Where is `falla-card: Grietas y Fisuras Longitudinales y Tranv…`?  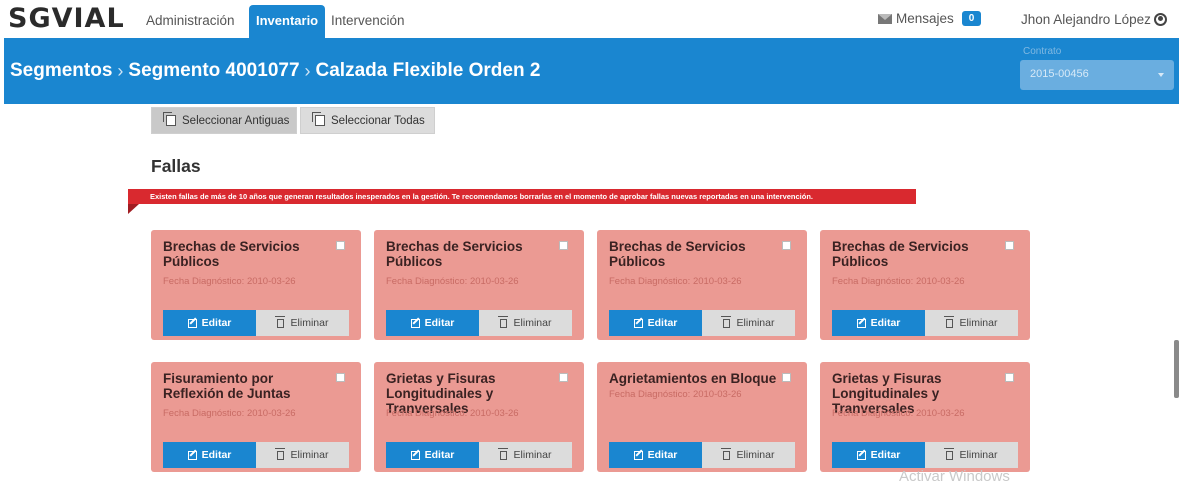 falla-card: Grietas y Fisuras Longitudinales y Tranv… is located at coordinates (925, 417).